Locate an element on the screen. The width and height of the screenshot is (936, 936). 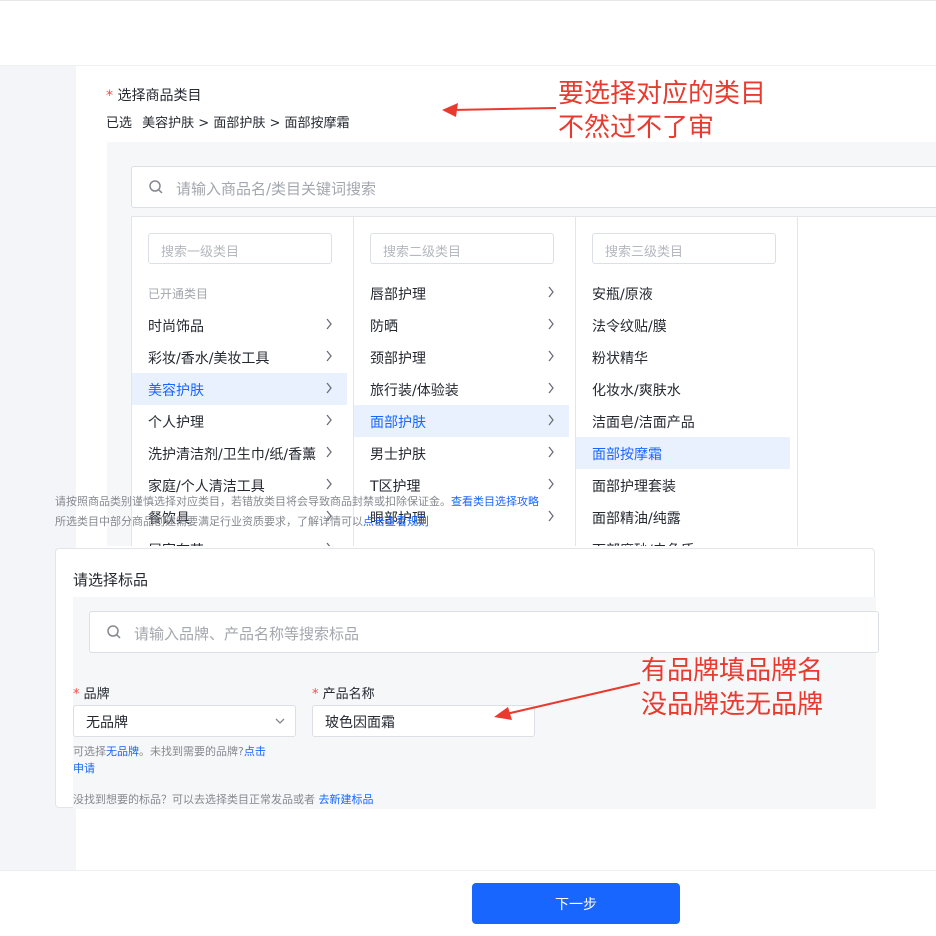
brand-label: * 品牌 is located at coordinates (91, 692).